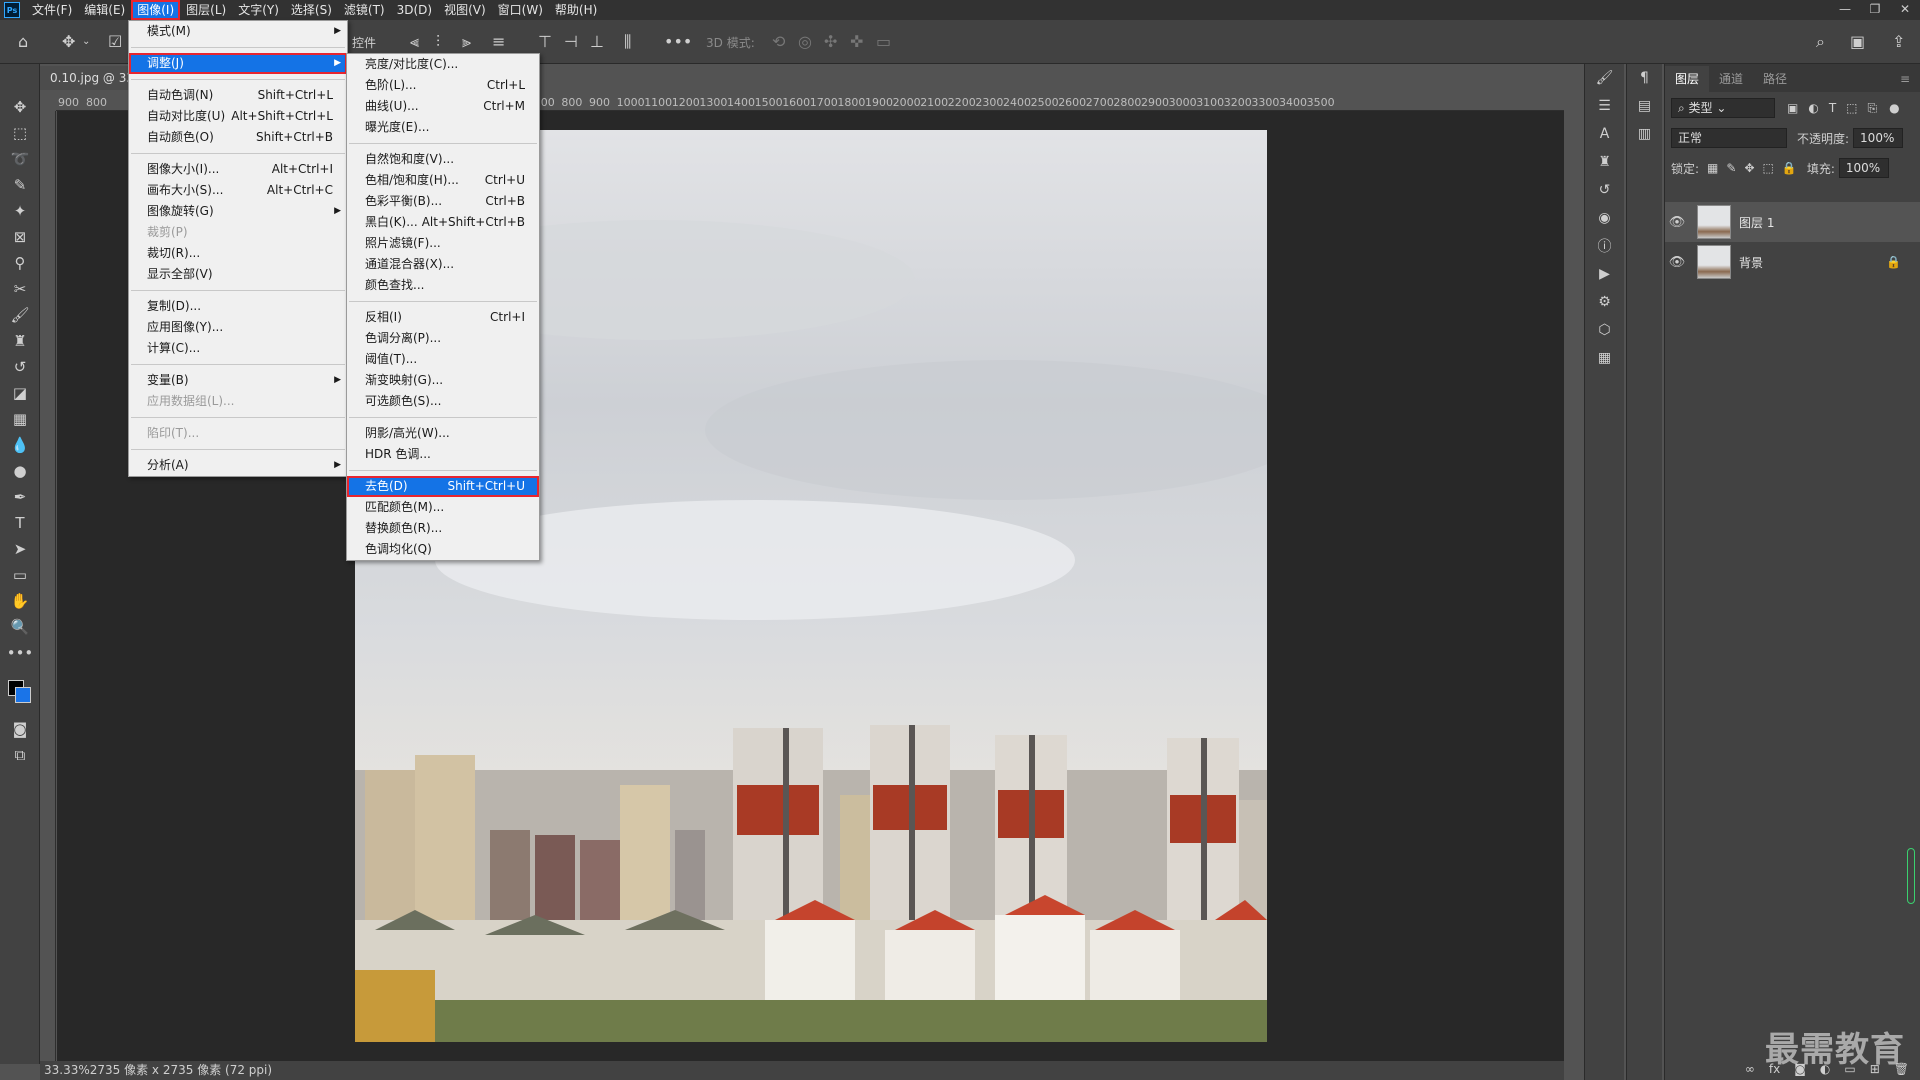  What do you see at coordinates (20, 341) in the screenshot?
I see `stamp-tool-icon: ♜` at bounding box center [20, 341].